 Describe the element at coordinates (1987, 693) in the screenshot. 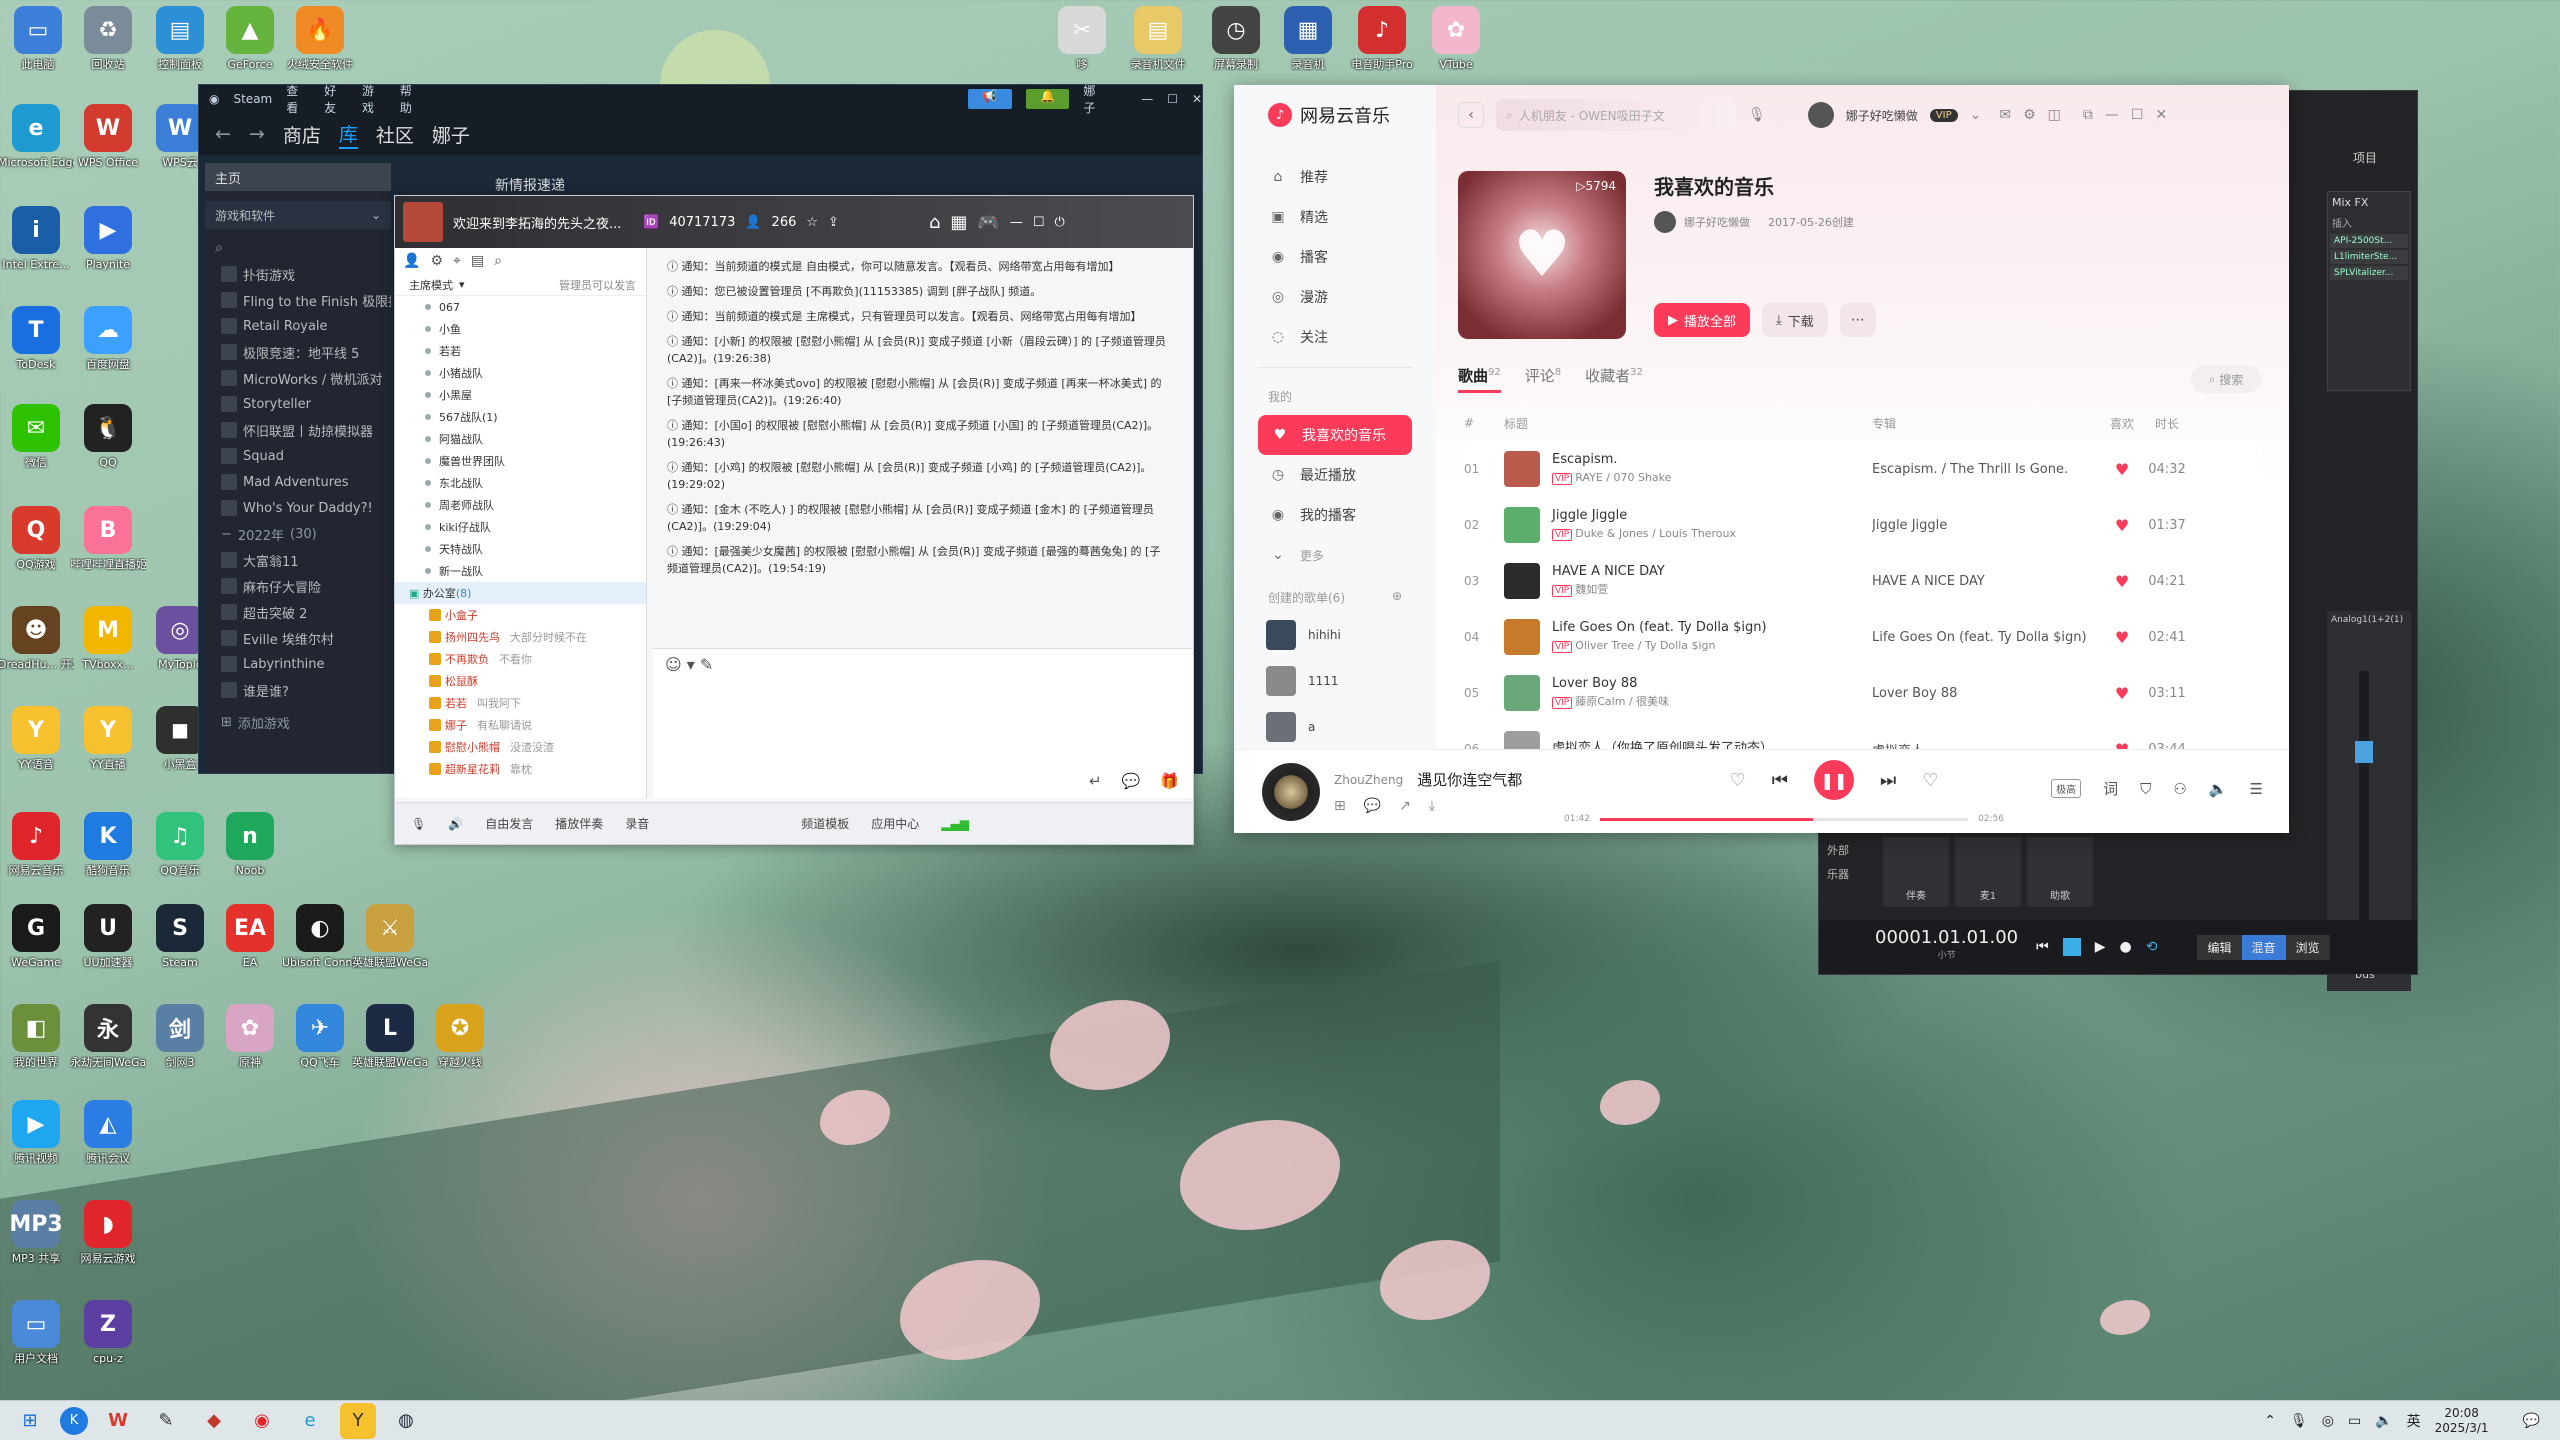

I see `track-album: Lover Boy 88` at that location.